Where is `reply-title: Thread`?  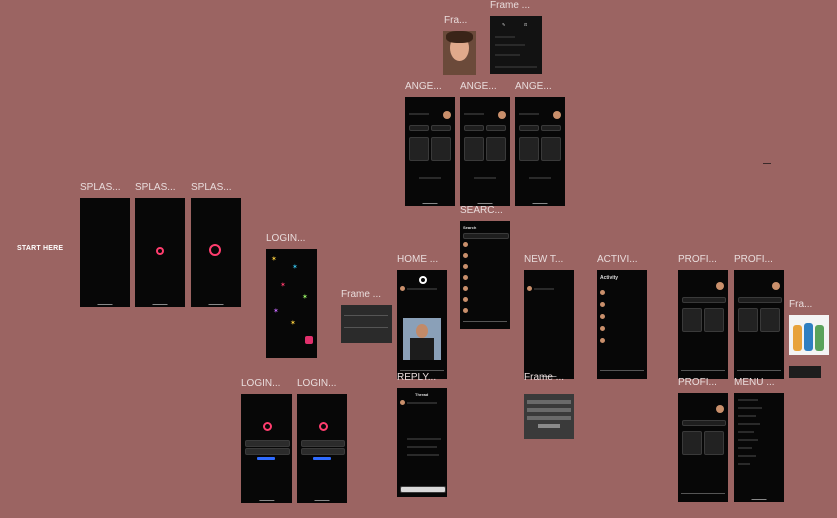 reply-title: Thread is located at coordinates (422, 394).